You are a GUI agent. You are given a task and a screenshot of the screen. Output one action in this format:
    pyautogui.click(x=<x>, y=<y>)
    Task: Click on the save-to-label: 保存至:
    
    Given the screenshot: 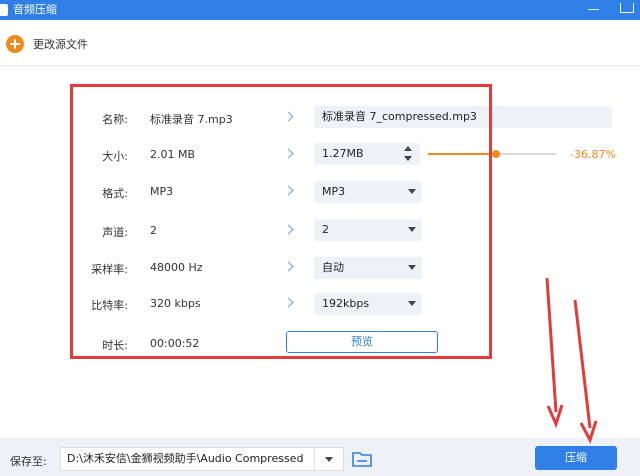 What is the action you would take?
    pyautogui.click(x=28, y=461)
    